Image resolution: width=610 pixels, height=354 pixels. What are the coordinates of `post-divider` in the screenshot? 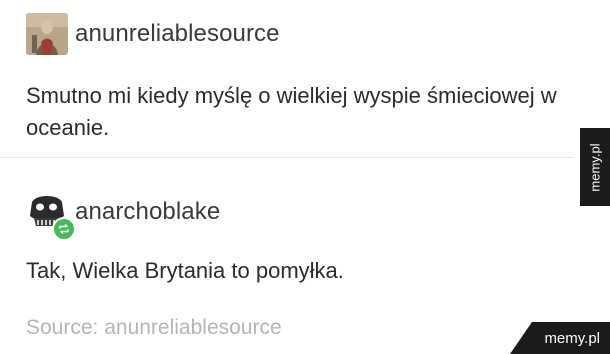 It's located at (287, 157).